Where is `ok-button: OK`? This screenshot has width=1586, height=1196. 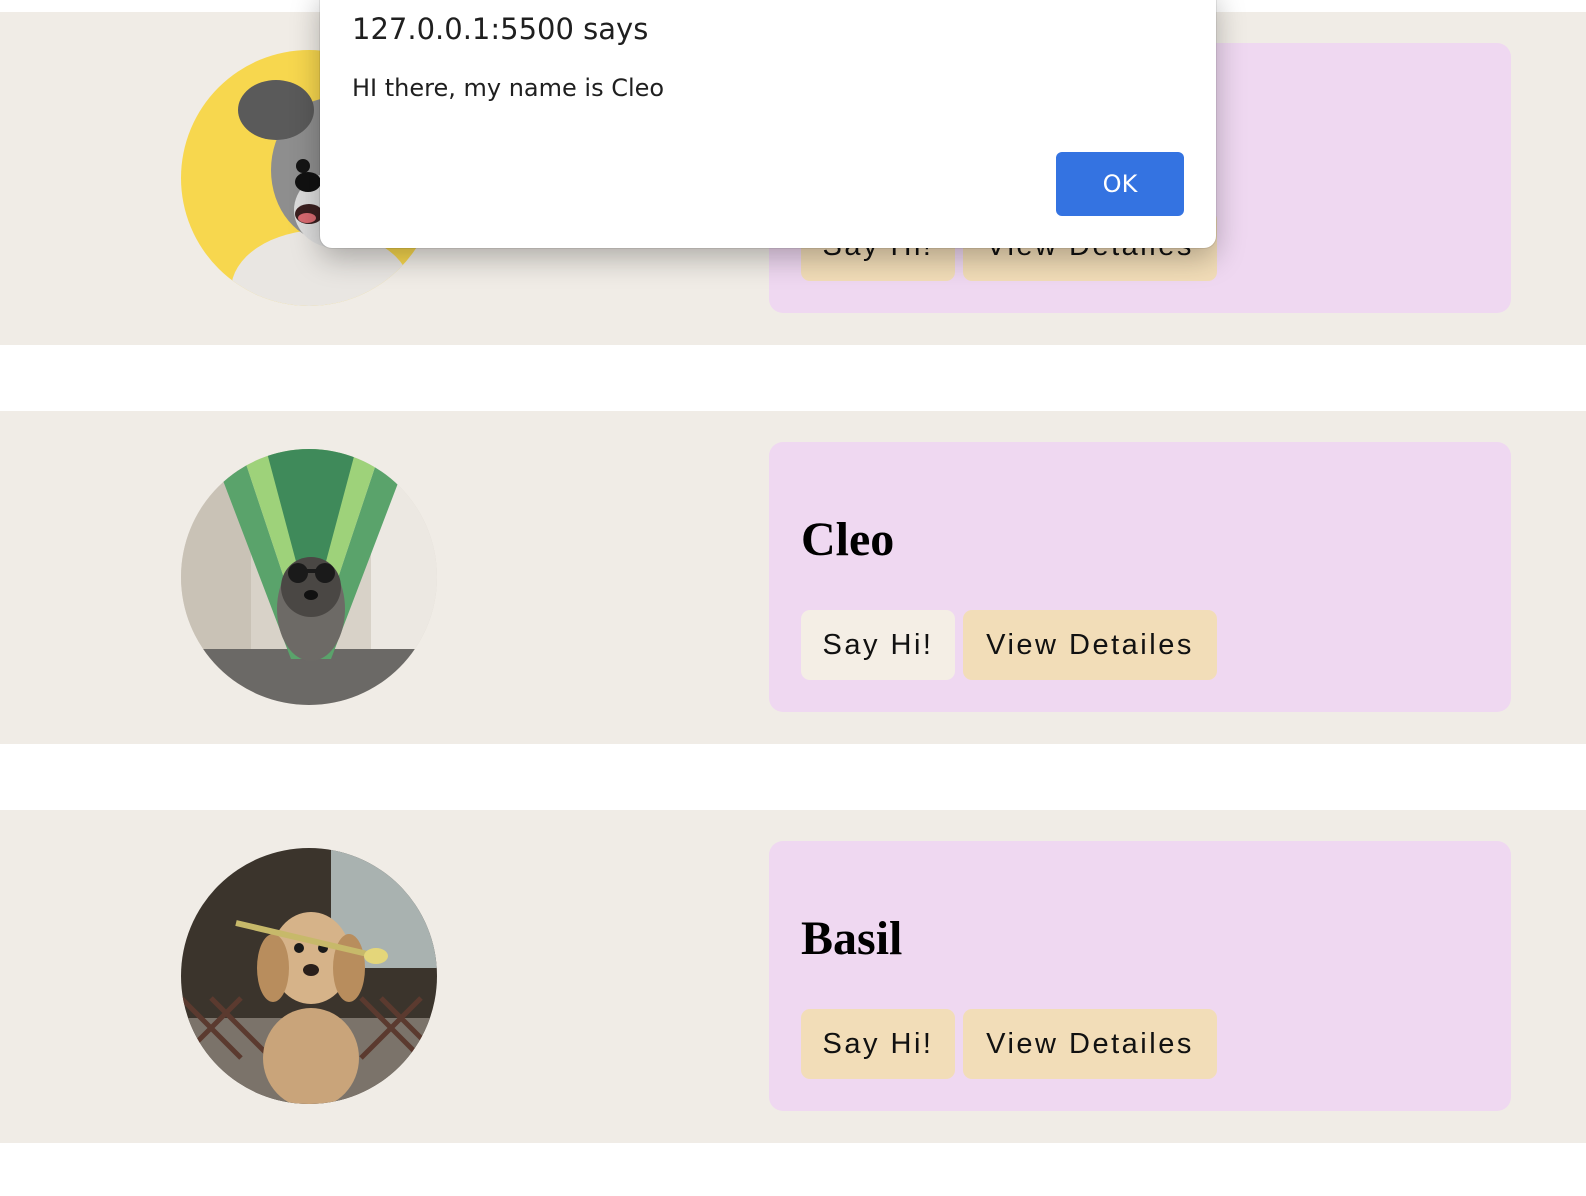
ok-button: OK is located at coordinates (1120, 184).